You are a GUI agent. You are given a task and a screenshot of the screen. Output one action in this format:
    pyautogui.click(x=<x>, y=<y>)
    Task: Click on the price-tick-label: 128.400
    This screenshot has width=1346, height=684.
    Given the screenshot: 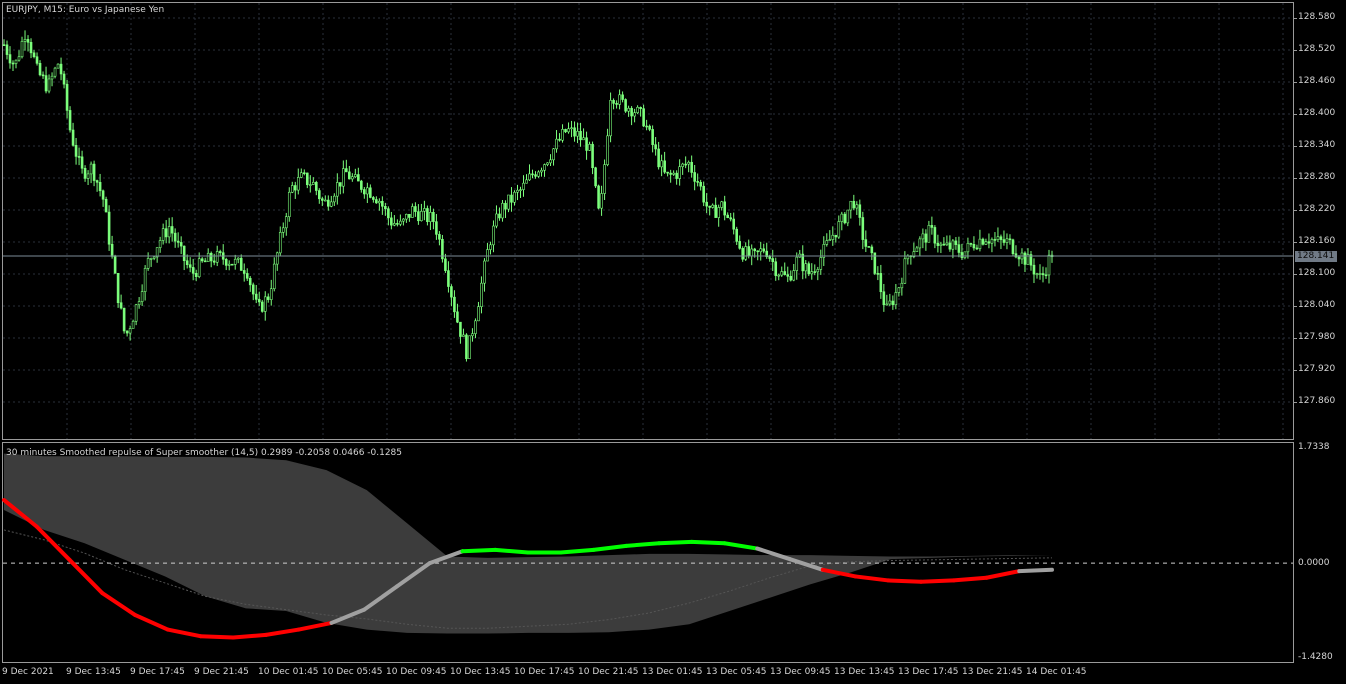 What is the action you would take?
    pyautogui.click(x=1317, y=113)
    